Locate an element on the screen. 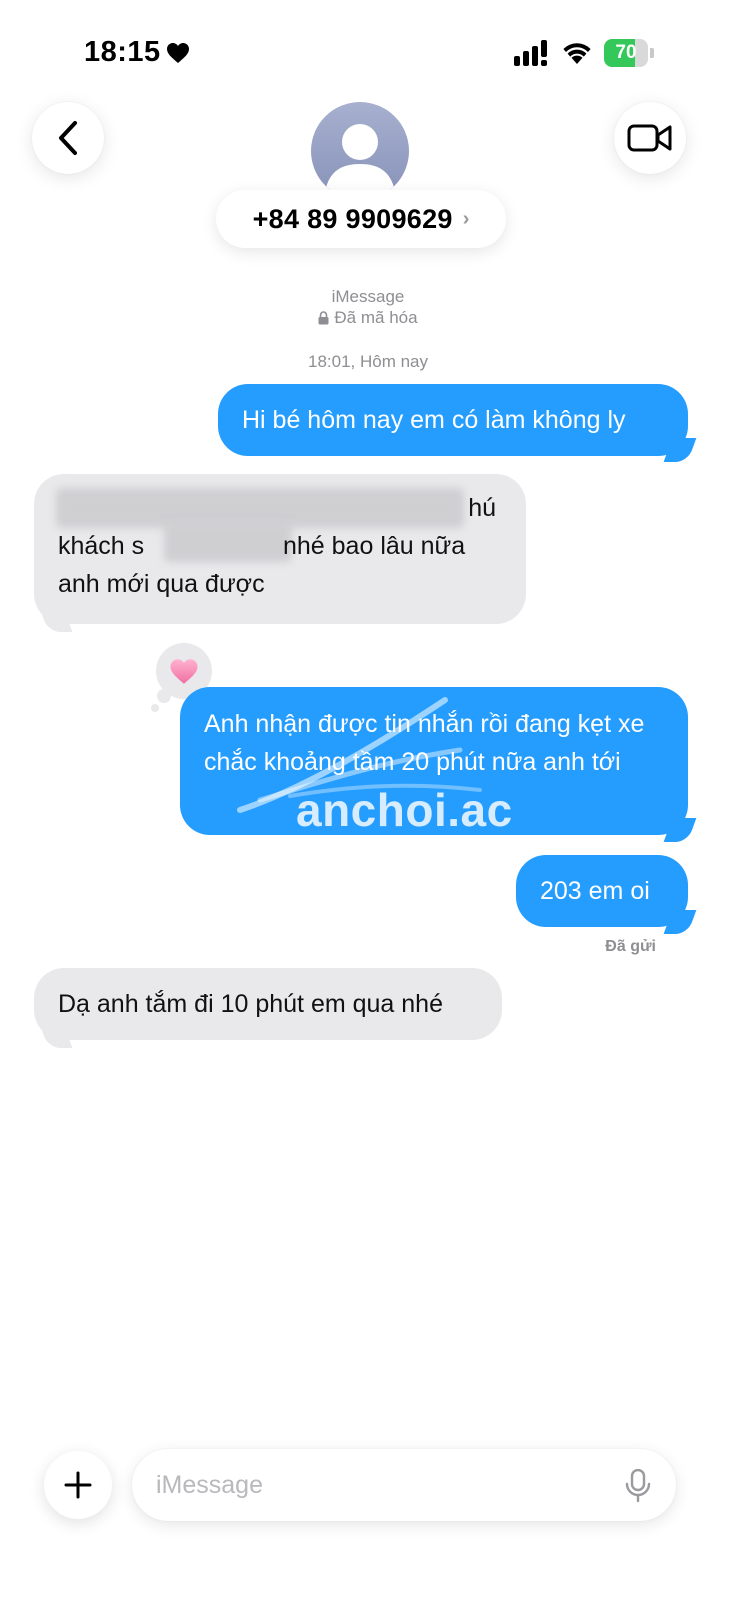  message-text: anh mới qua được is located at coordinates (161, 584).